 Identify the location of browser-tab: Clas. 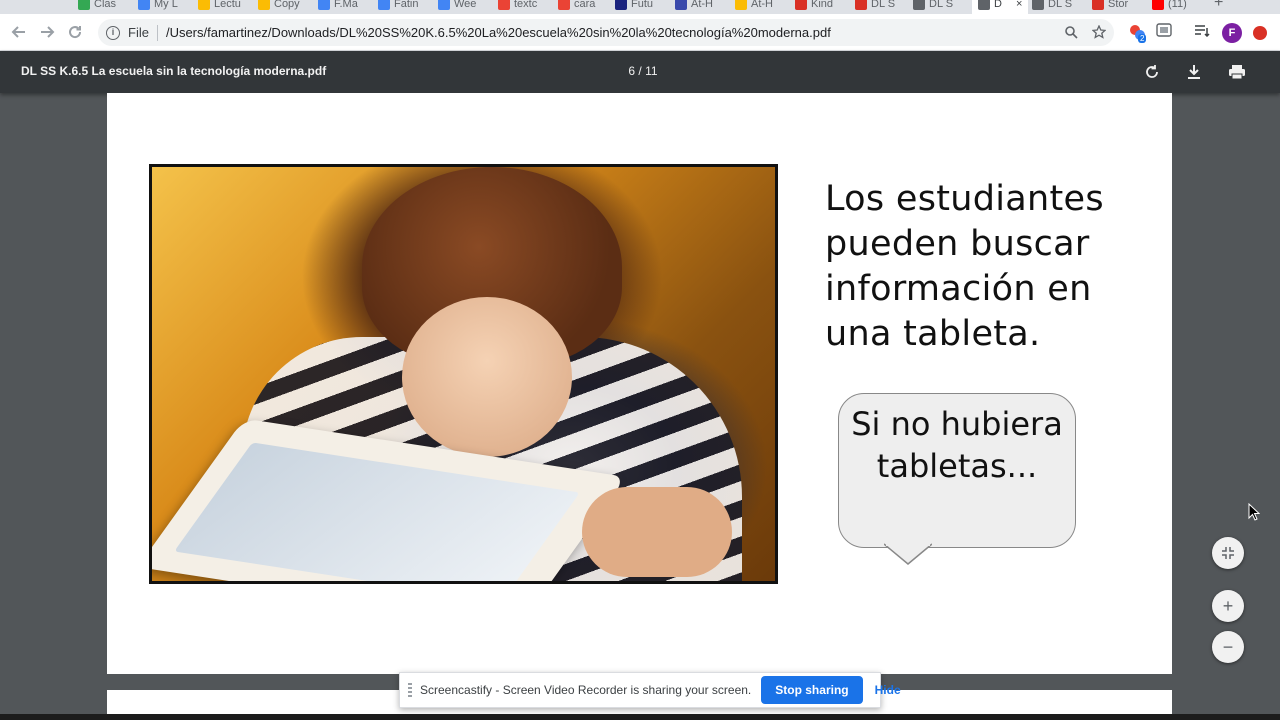
(97, 7).